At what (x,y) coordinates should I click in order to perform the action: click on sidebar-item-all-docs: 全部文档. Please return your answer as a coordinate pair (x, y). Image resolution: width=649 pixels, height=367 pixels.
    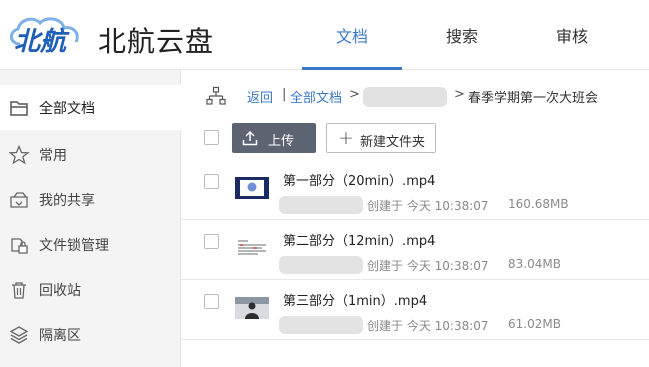
    Looking at the image, I should click on (90, 107).